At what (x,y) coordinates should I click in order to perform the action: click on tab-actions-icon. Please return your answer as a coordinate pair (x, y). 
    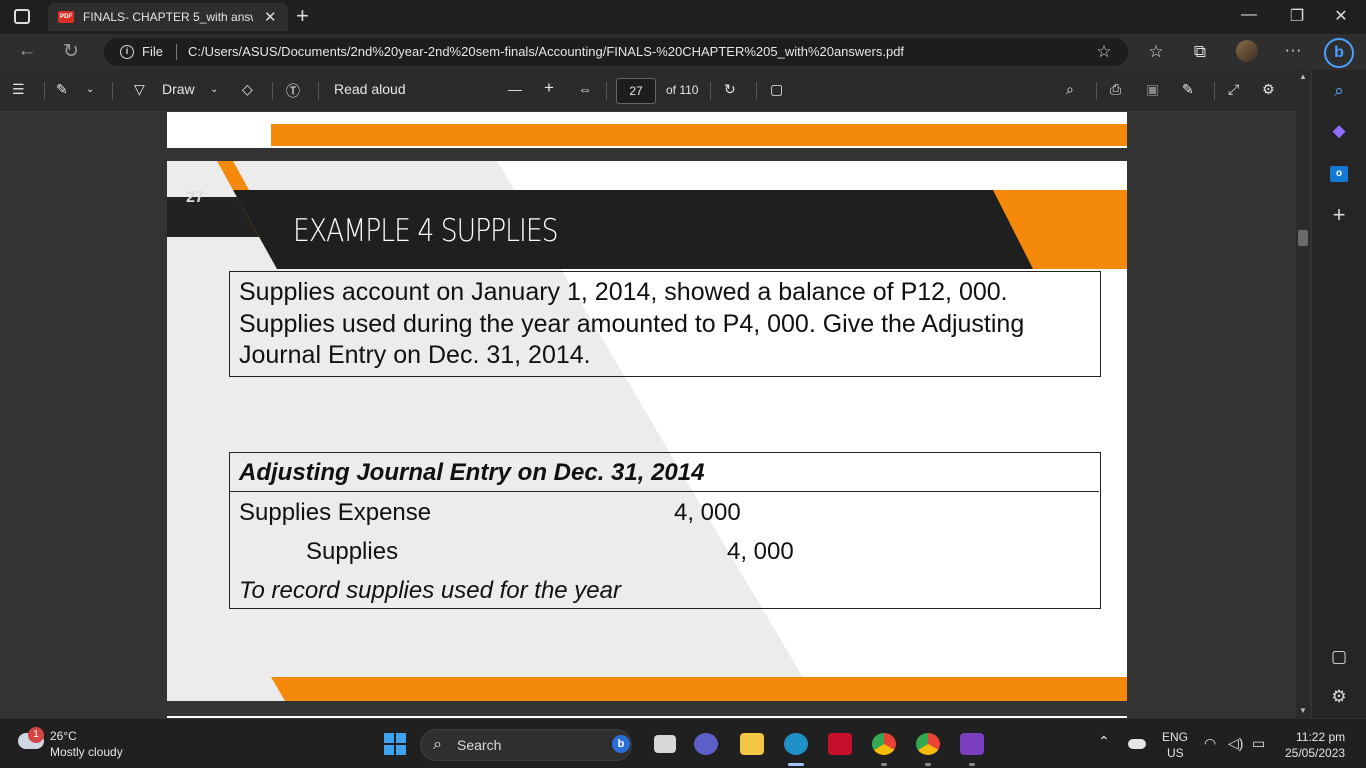
    Looking at the image, I should click on (22, 16).